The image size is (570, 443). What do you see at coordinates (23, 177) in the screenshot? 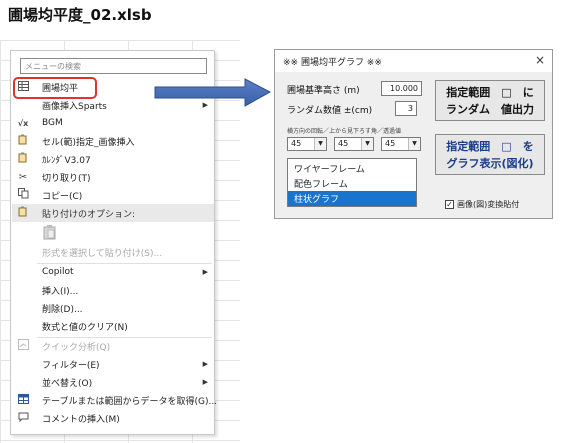
I see `scissors-icon: ✂` at bounding box center [23, 177].